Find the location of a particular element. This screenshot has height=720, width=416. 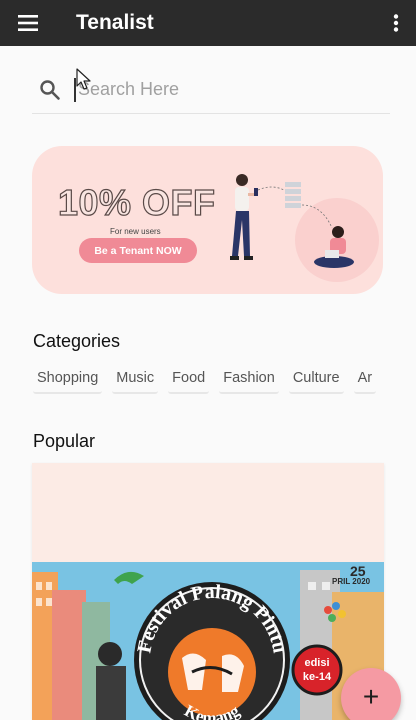

app-bar: Tenalist is located at coordinates (208, 23).